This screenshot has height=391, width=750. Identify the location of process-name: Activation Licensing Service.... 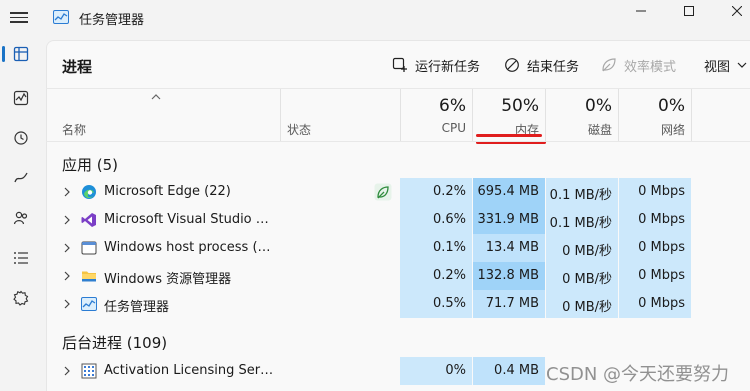
(190, 370).